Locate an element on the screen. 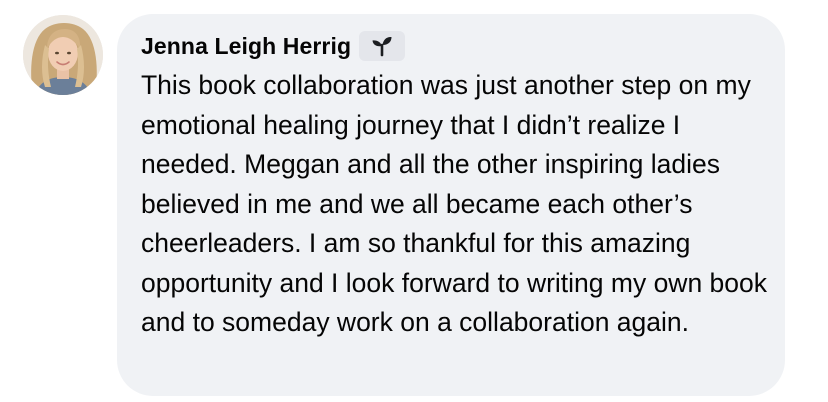 Image resolution: width=828 pixels, height=402 pixels. comment-header: Jenna Leigh Herrig is located at coordinates (453, 46).